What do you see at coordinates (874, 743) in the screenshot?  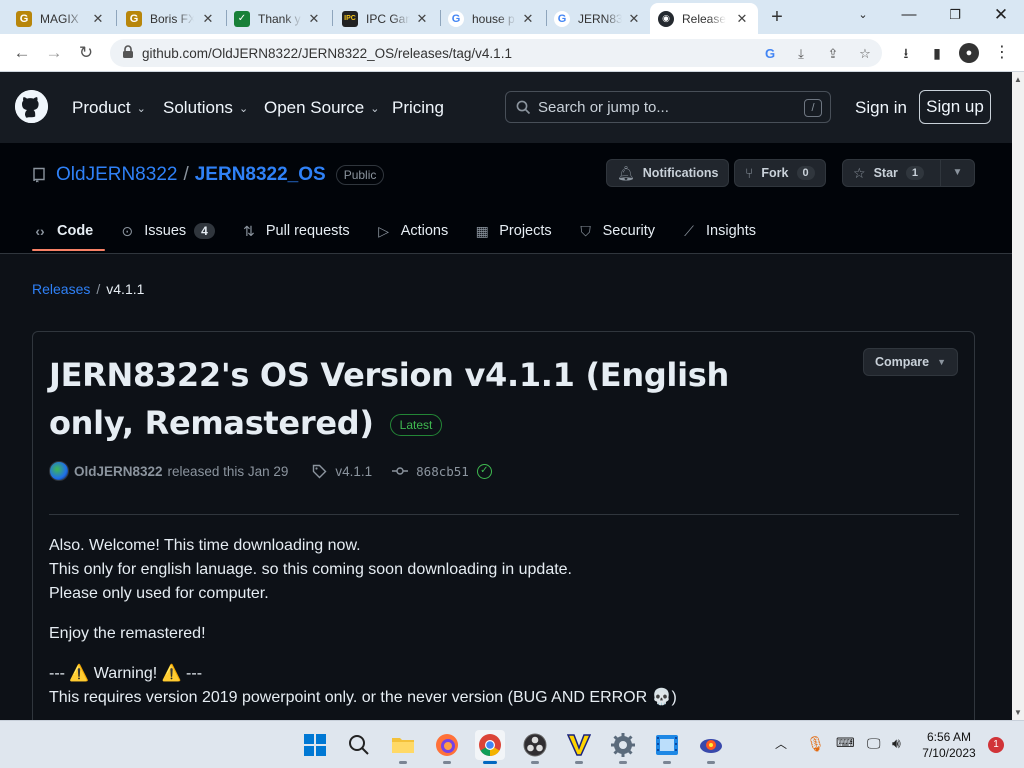 I see `network-icon: 🖵` at bounding box center [874, 743].